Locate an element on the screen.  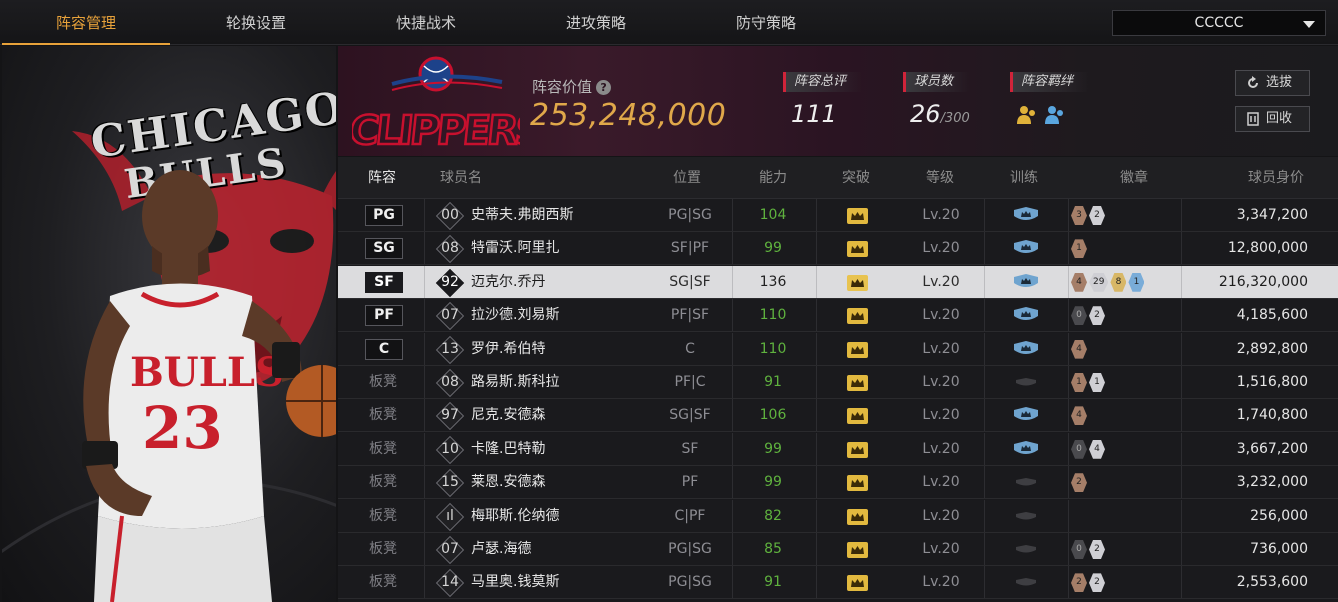
slot-position-badge: SG is located at coordinates (384, 249).